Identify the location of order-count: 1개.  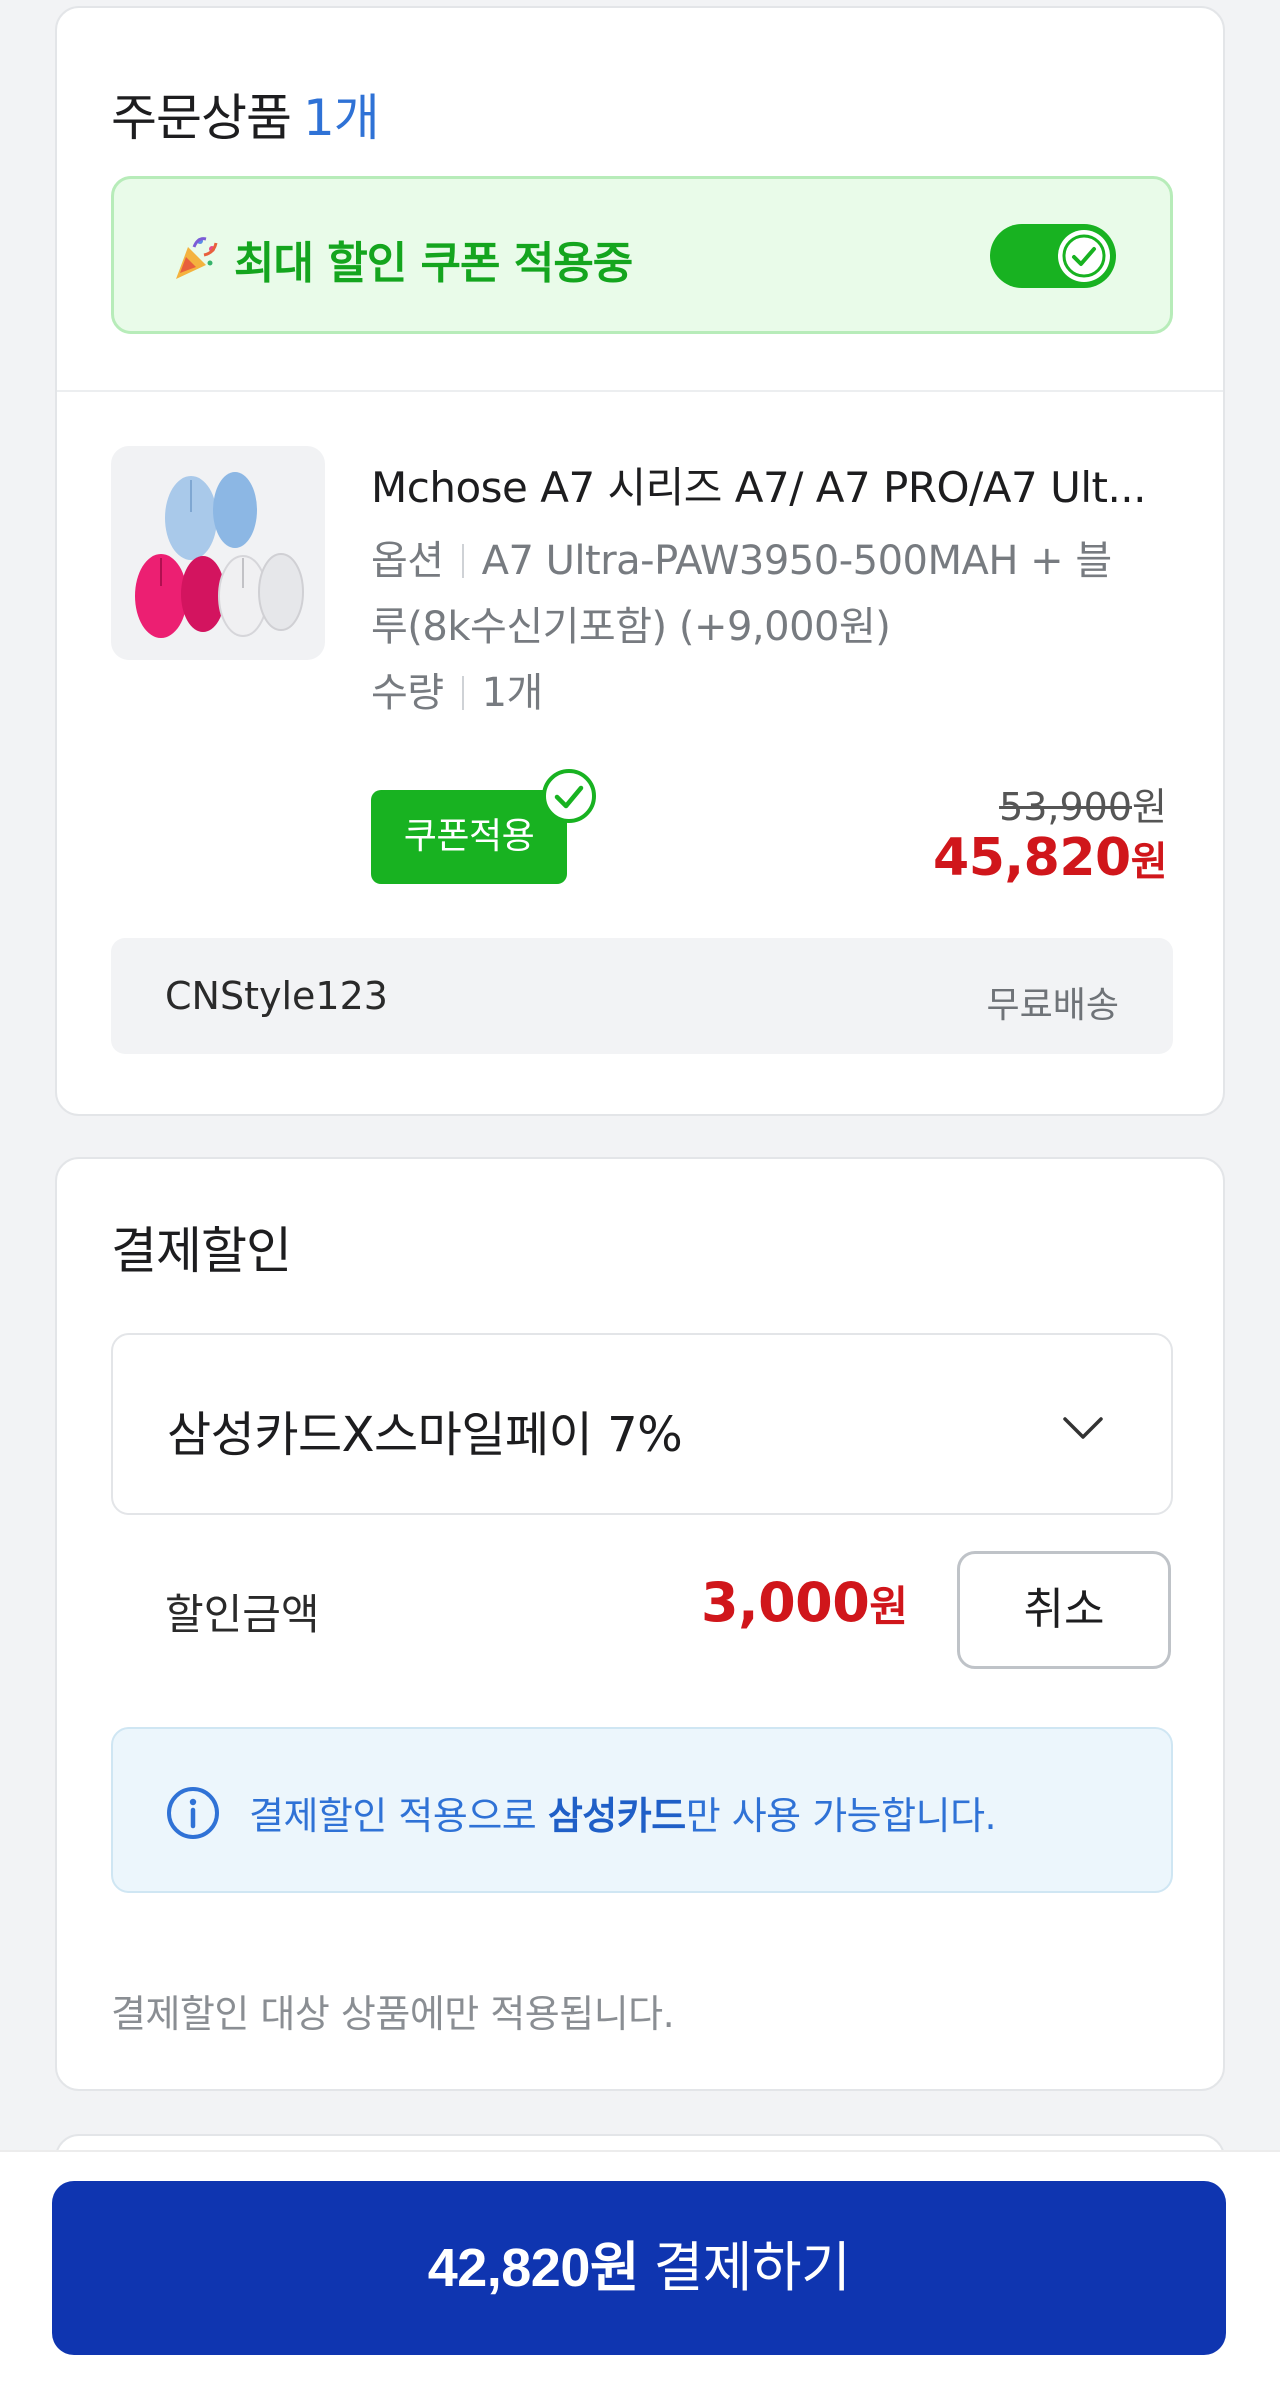
(341, 118).